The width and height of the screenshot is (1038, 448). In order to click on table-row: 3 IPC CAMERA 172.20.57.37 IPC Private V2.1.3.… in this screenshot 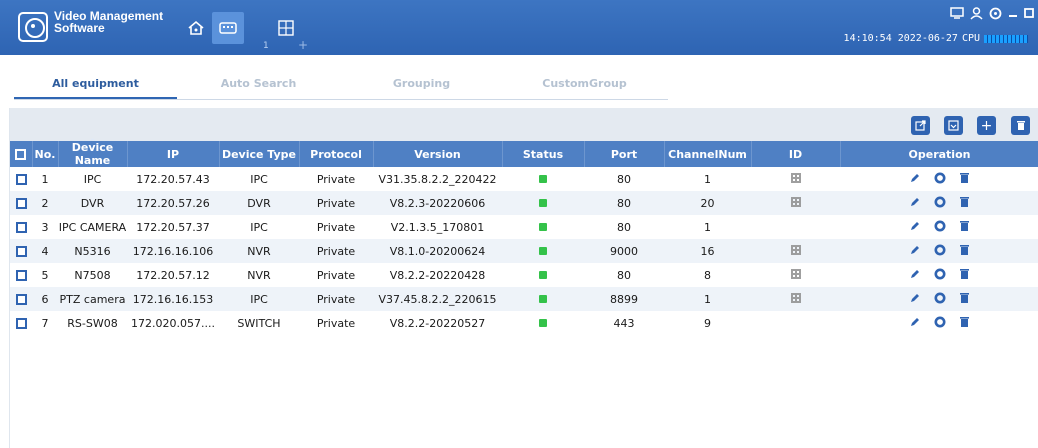, I will do `click(524, 227)`.